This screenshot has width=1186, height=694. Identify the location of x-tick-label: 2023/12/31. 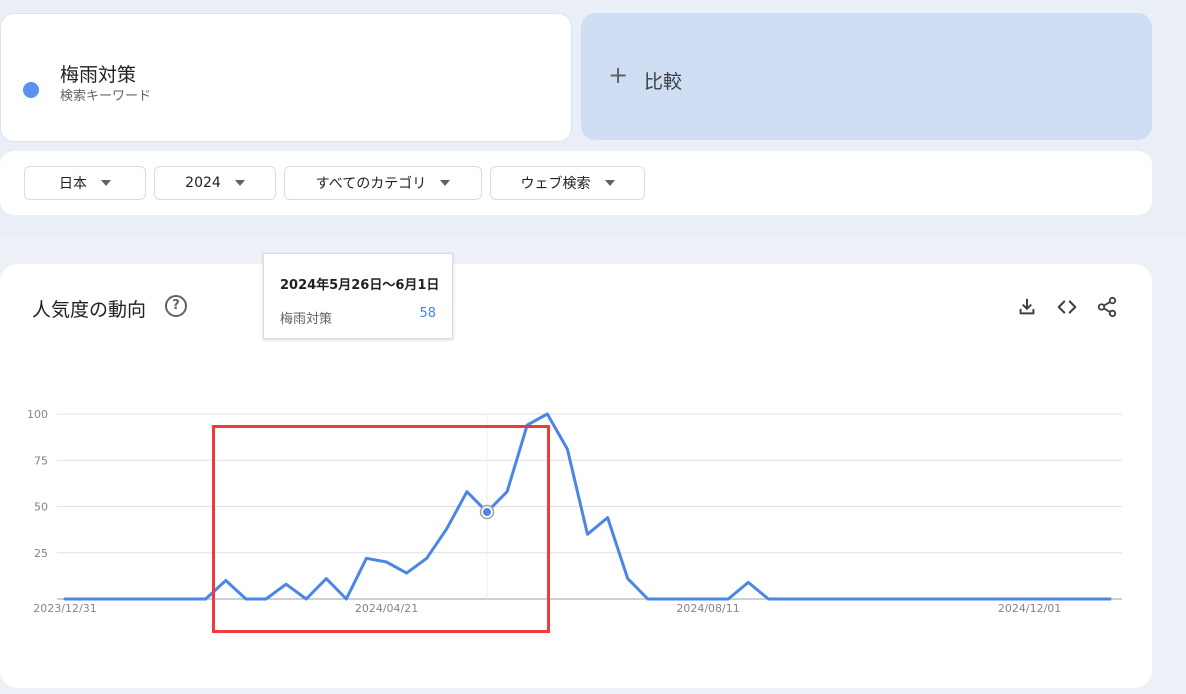
(64, 608).